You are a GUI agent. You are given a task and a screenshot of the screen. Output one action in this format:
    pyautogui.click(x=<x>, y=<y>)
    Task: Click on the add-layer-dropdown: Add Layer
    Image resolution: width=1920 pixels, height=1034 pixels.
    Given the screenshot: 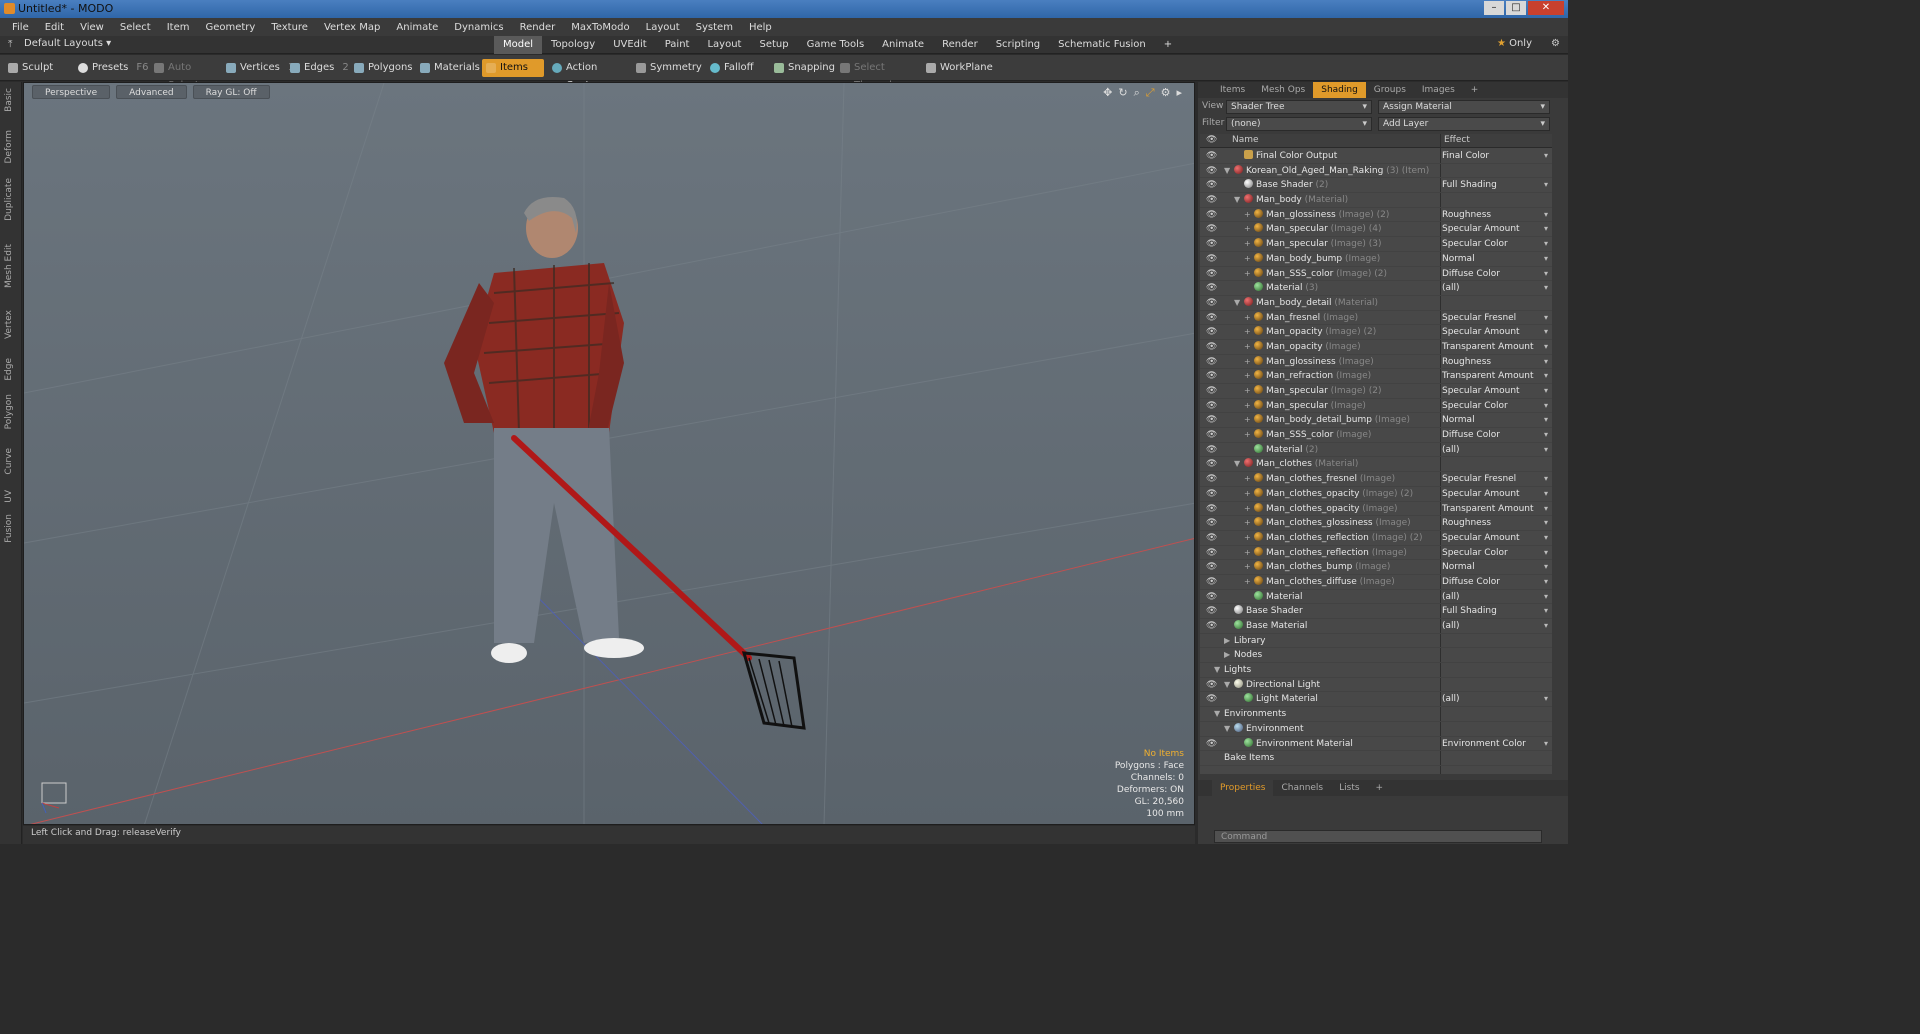 What is the action you would take?
    pyautogui.click(x=1464, y=124)
    